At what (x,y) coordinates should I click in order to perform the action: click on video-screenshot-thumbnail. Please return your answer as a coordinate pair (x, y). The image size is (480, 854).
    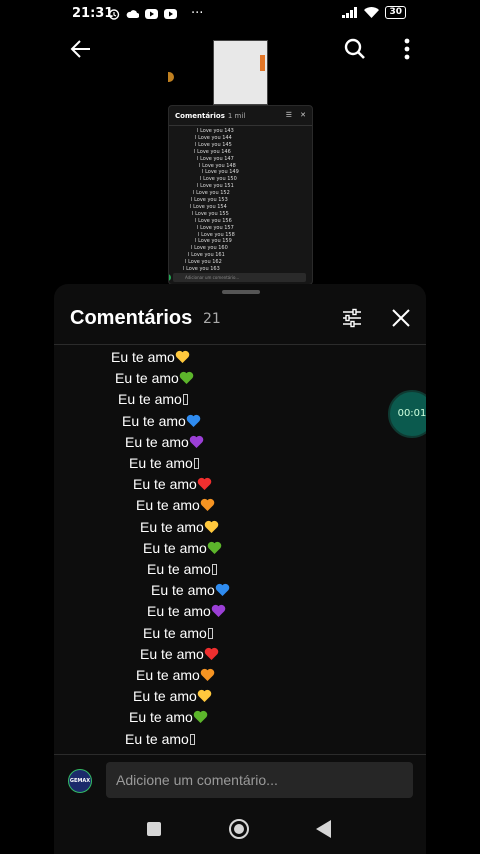
    Looking at the image, I should click on (240, 72).